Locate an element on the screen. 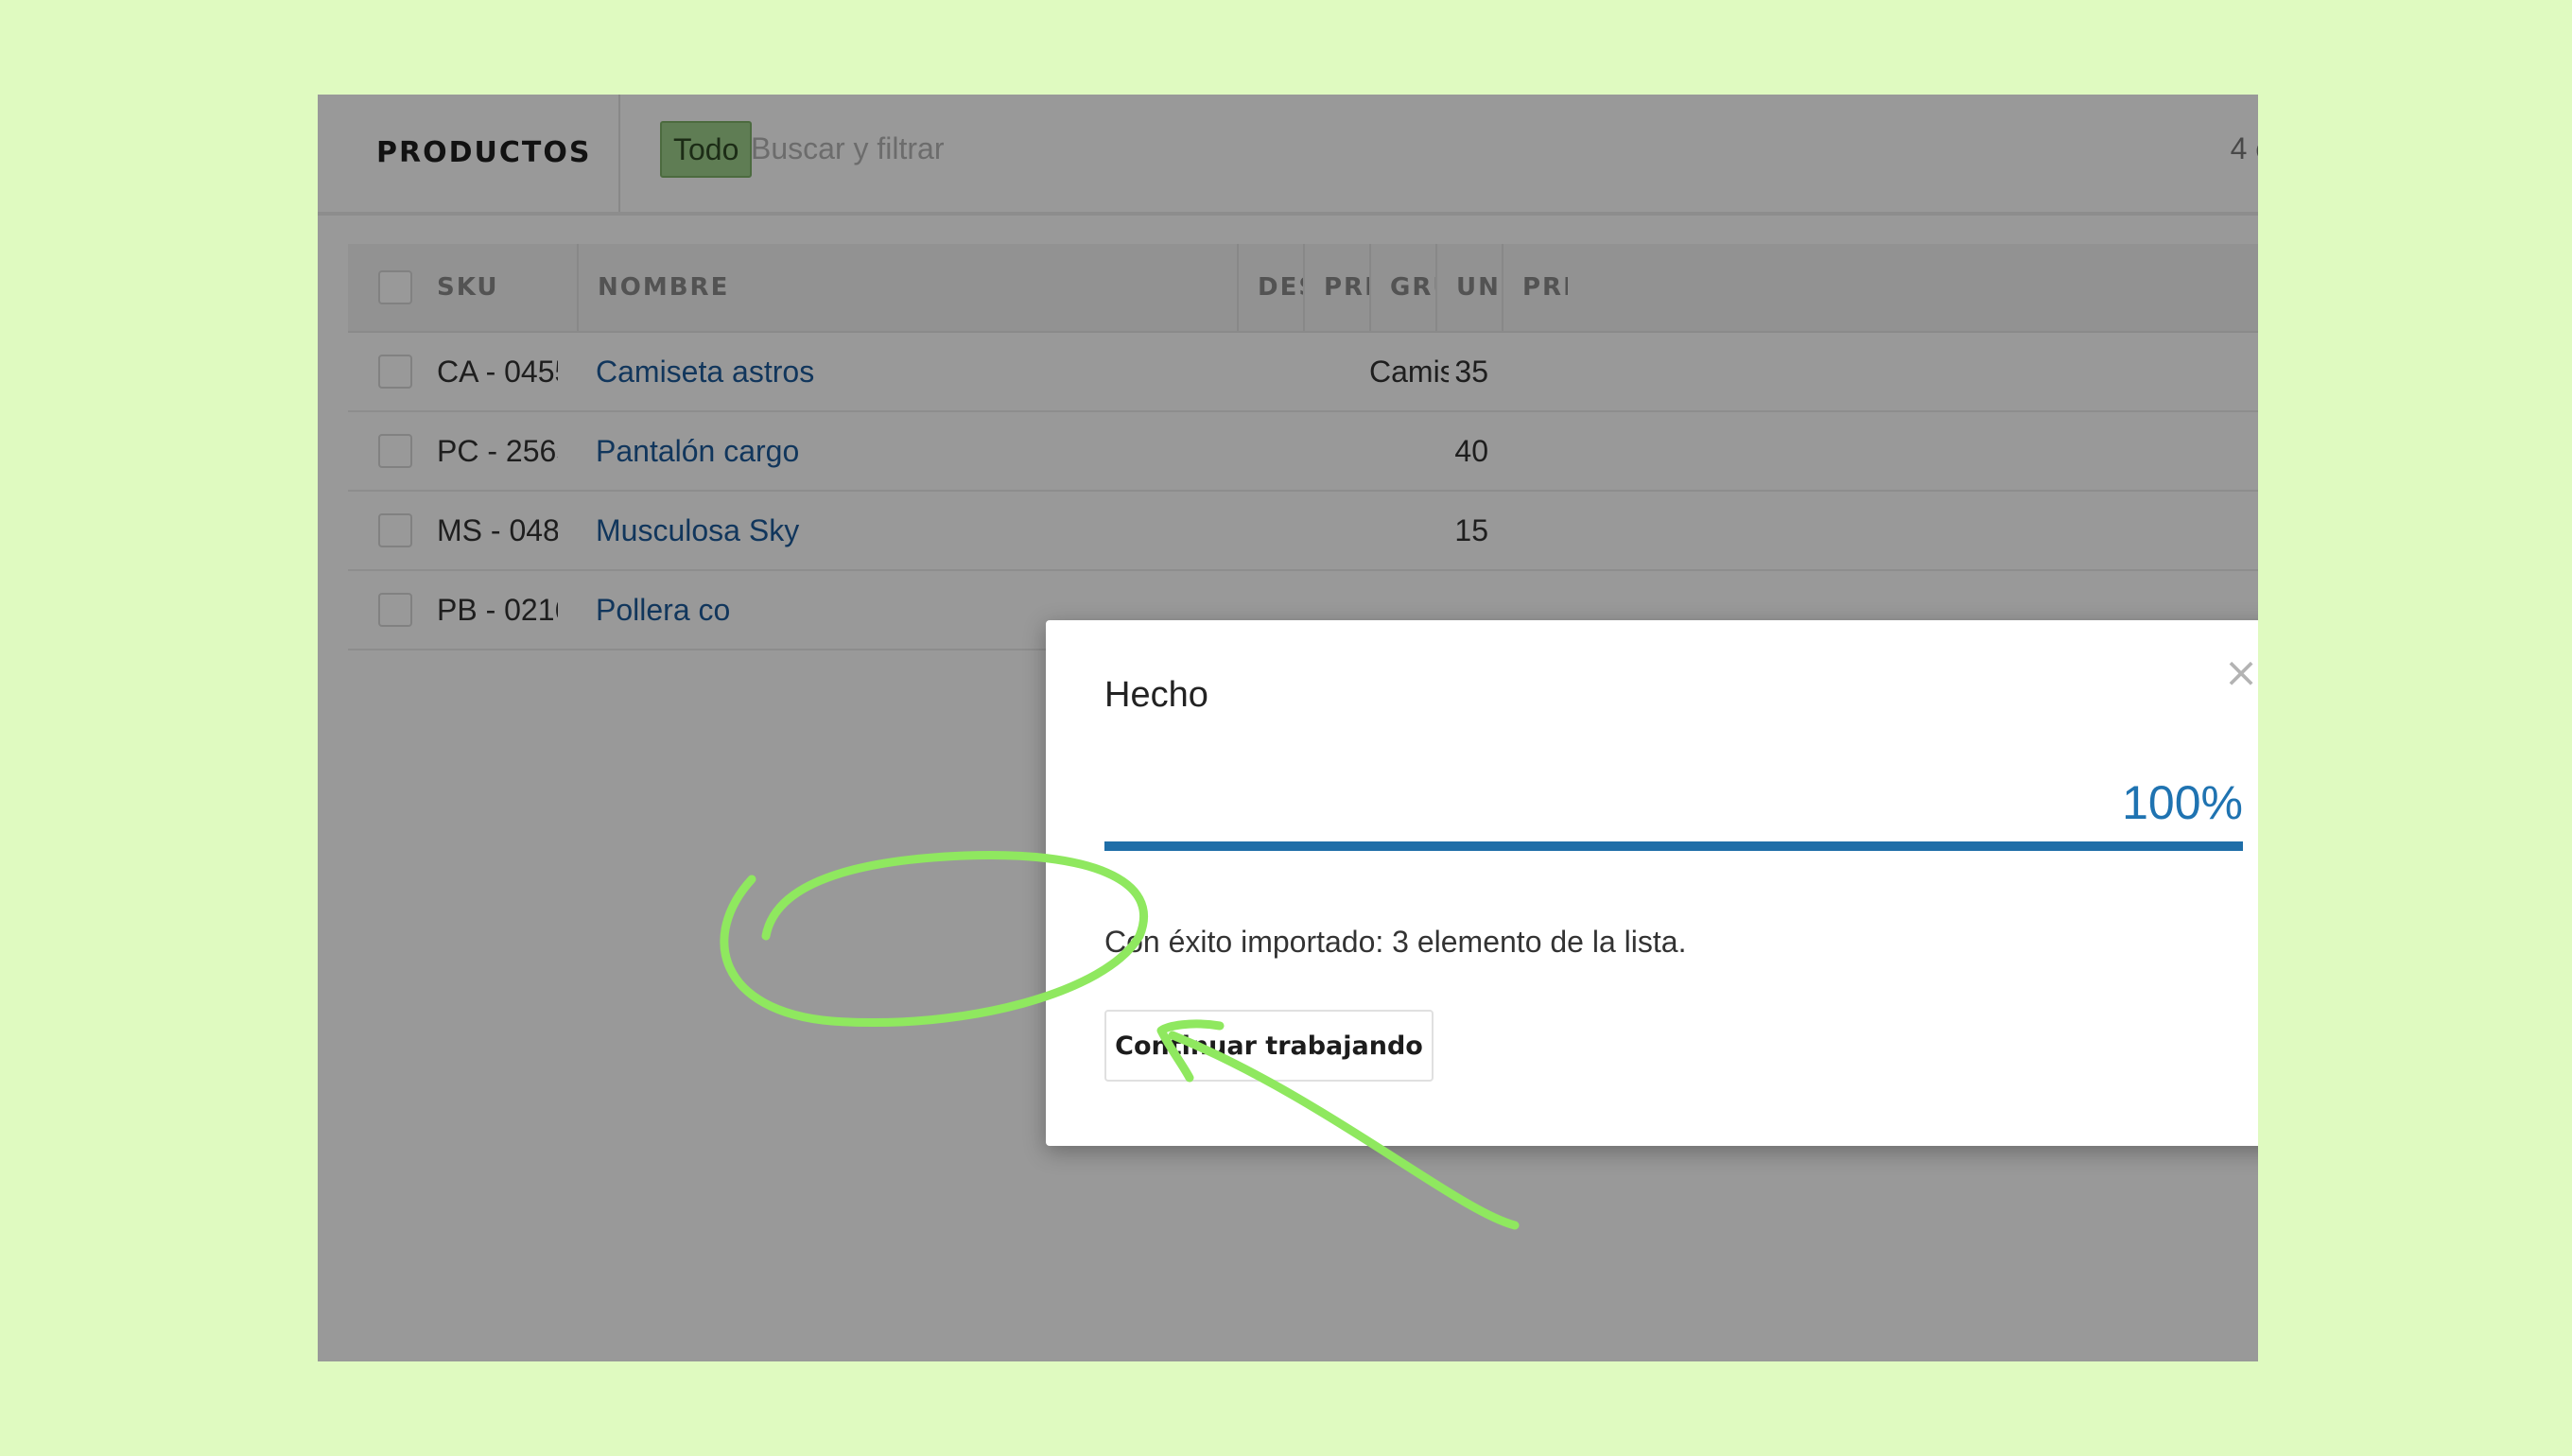 Image resolution: width=2572 pixels, height=1456 pixels. progress-bar-fill is located at coordinates (1673, 846).